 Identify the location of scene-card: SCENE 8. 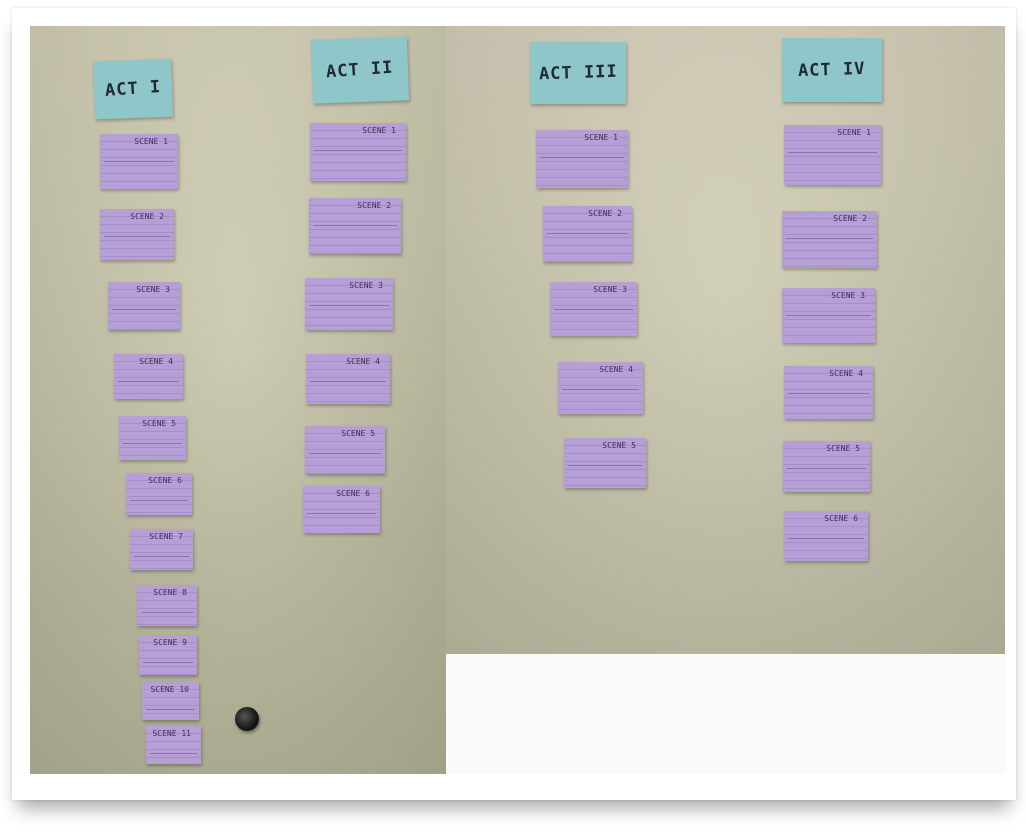
(167, 605).